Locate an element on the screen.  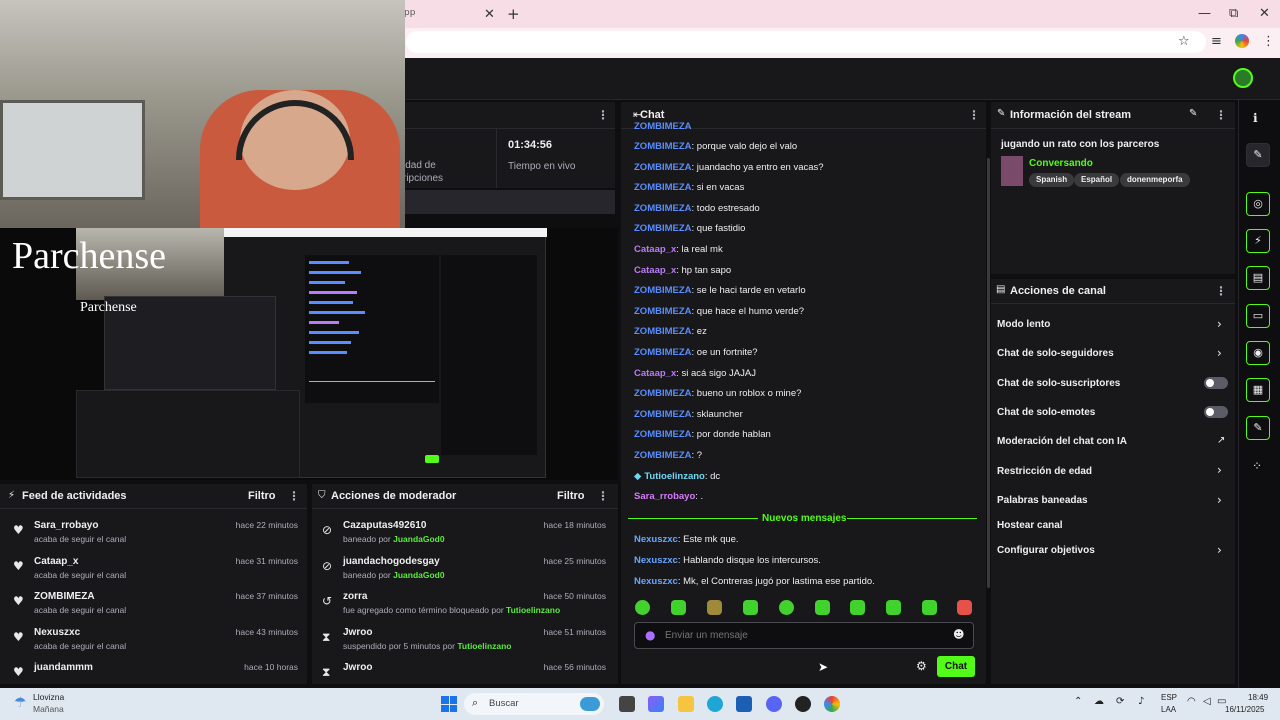
activity-filter-button: Filtro is located at coordinates (262, 496).